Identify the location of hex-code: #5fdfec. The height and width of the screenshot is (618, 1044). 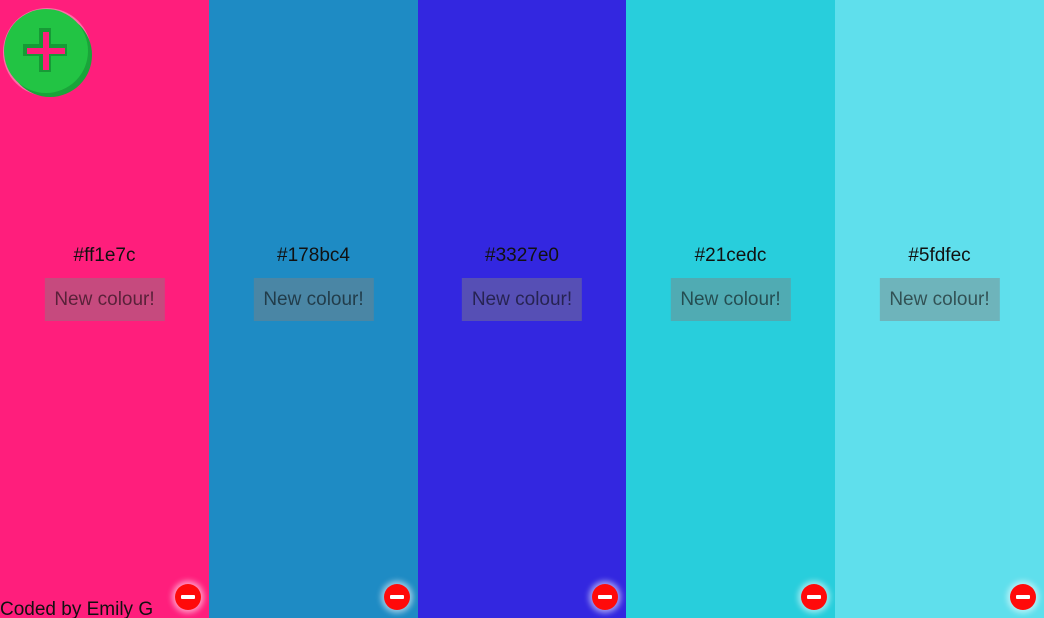
(939, 255).